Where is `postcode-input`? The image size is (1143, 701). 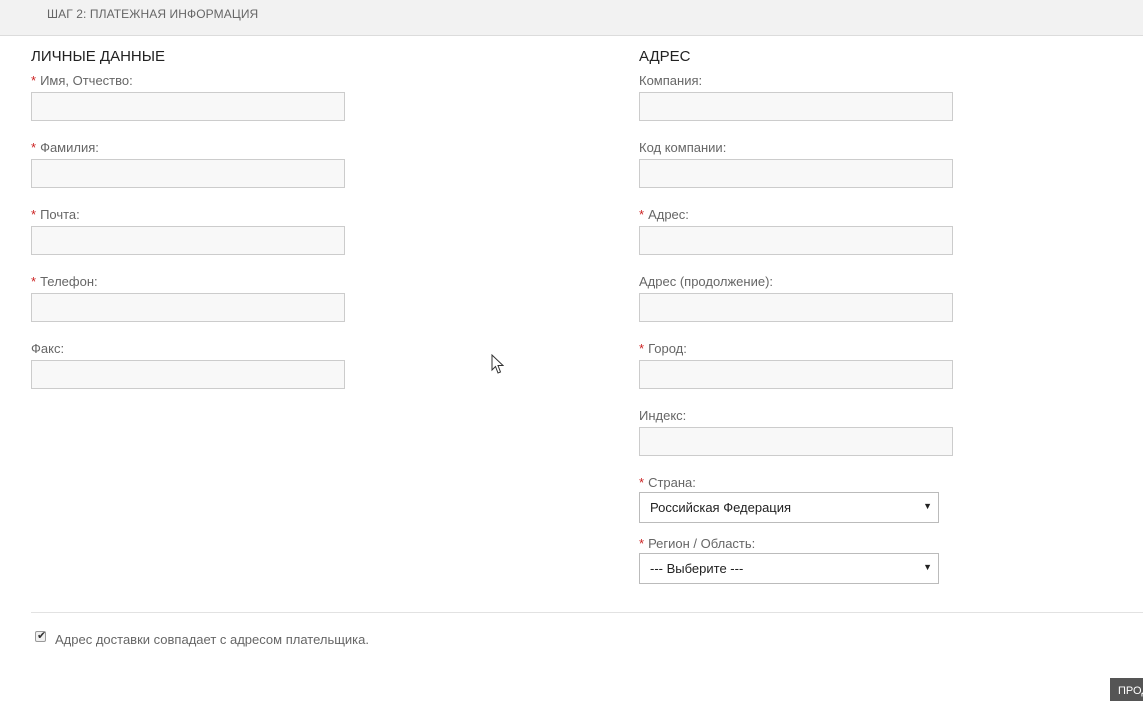
postcode-input is located at coordinates (796, 441).